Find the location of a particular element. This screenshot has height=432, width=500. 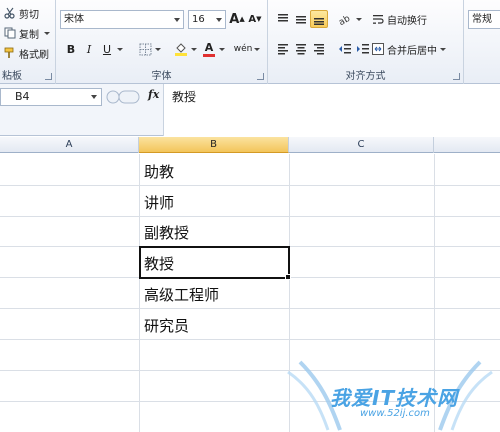

font-size-select: 16 is located at coordinates (207, 19).